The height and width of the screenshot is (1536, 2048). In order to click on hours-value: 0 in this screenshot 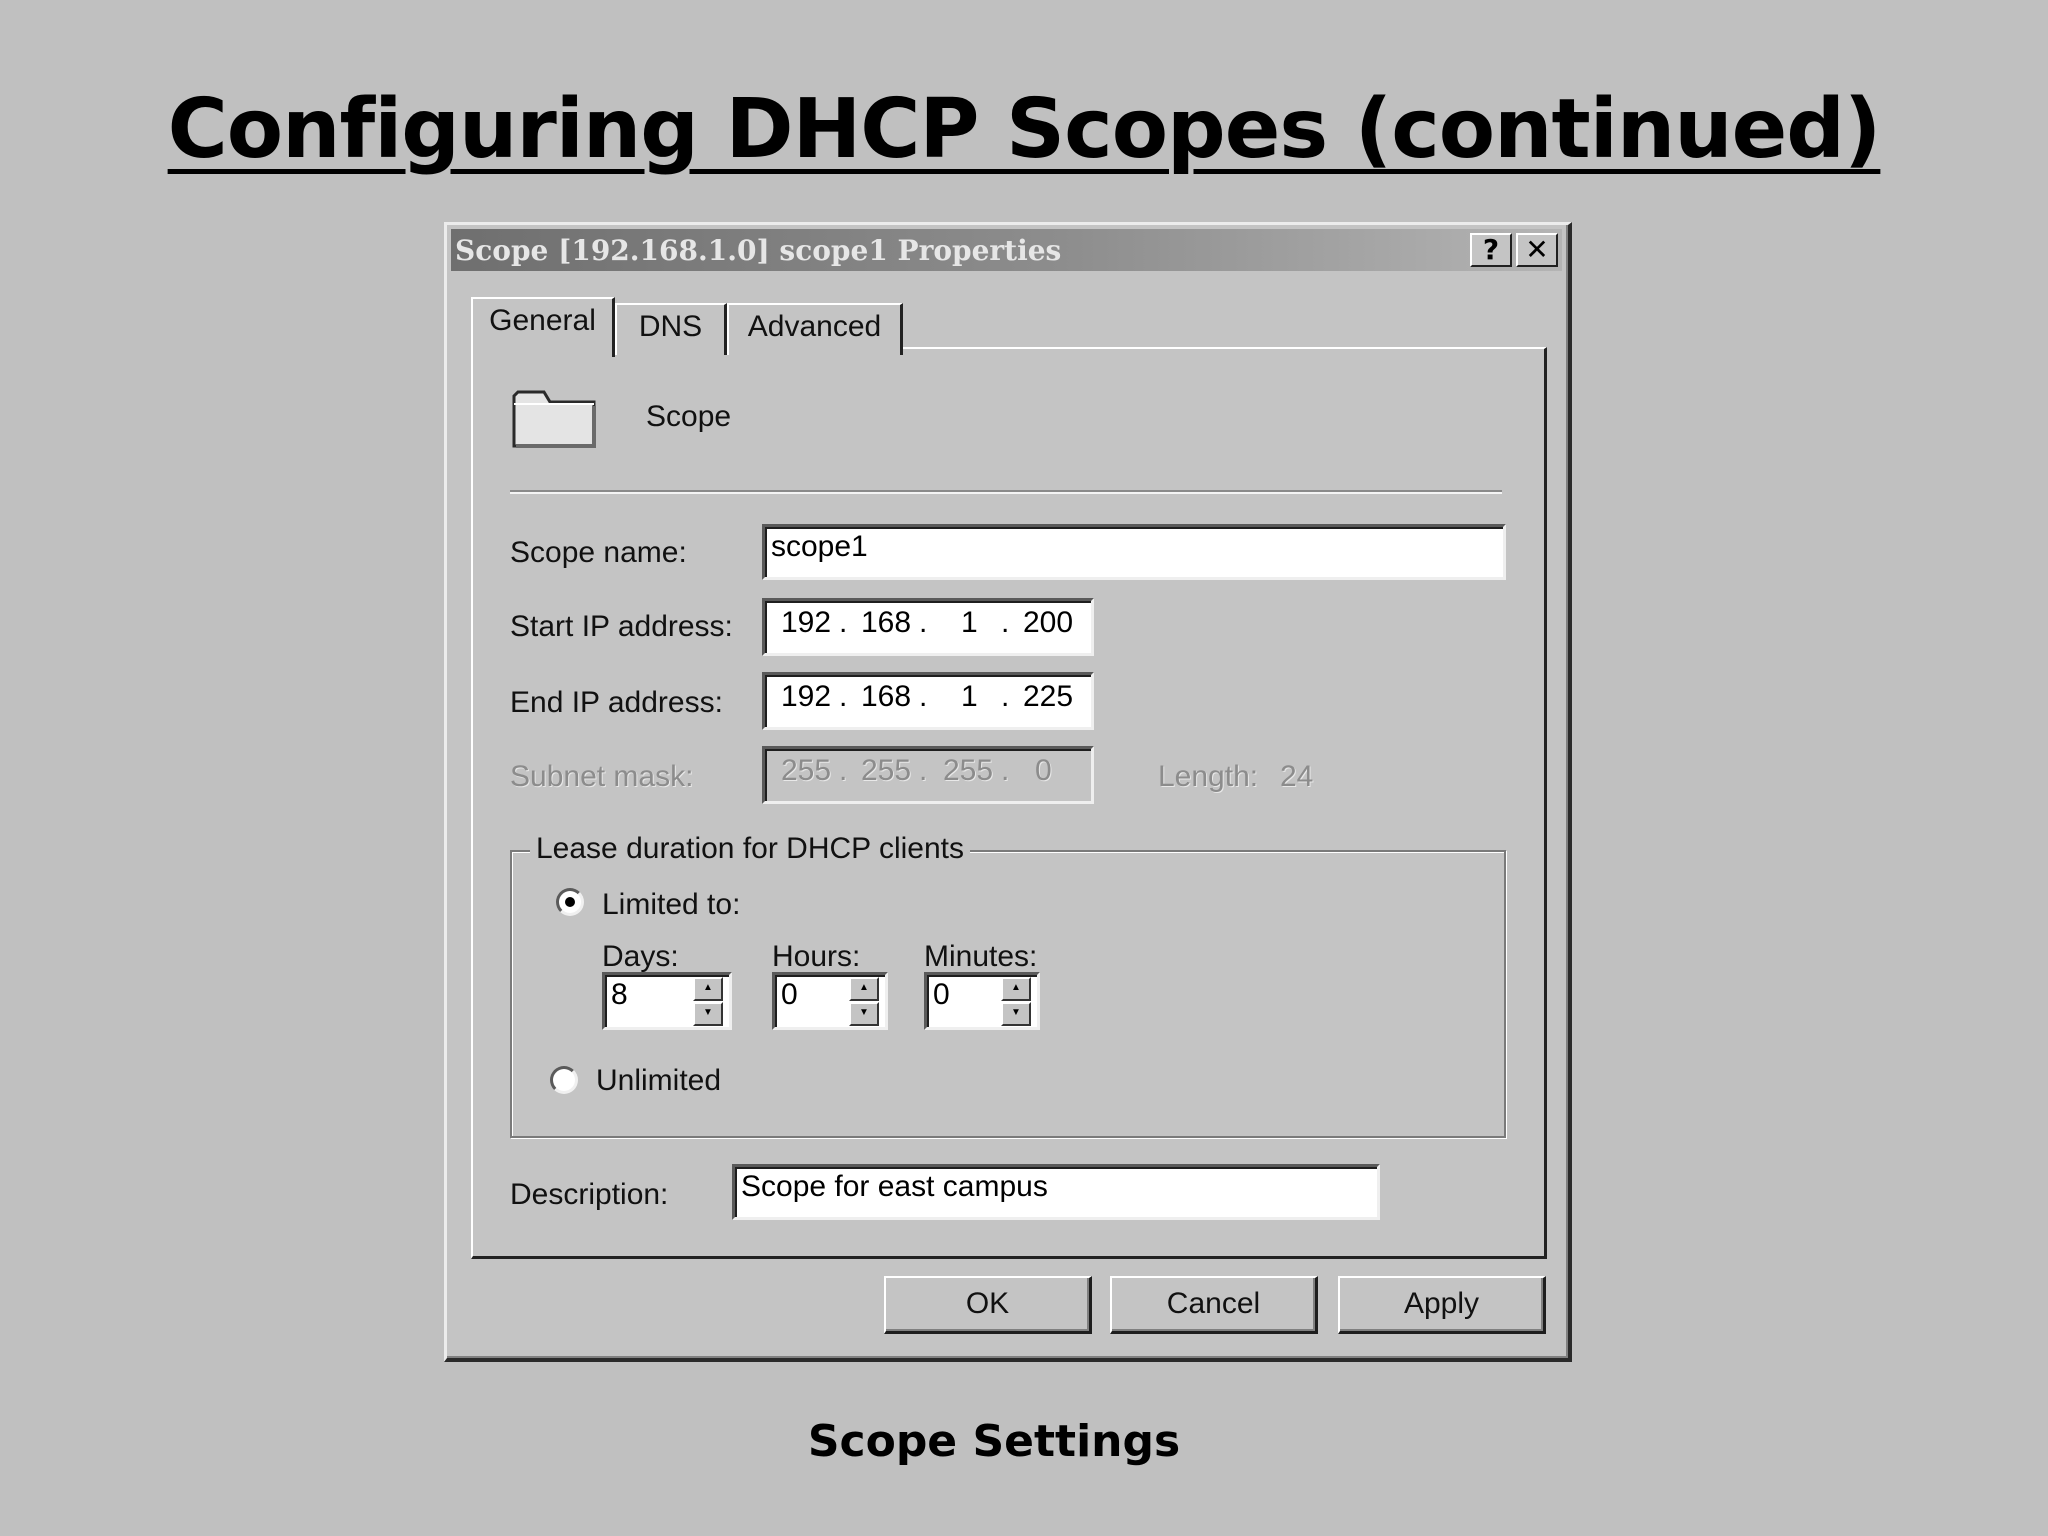, I will do `click(789, 994)`.